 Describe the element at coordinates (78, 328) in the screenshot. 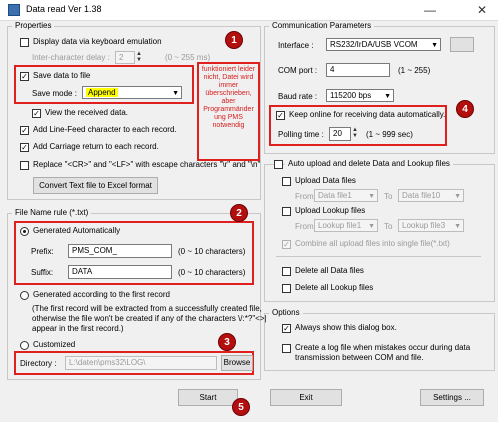

I see `generated-first-desc-3: appear in the first record.)` at that location.